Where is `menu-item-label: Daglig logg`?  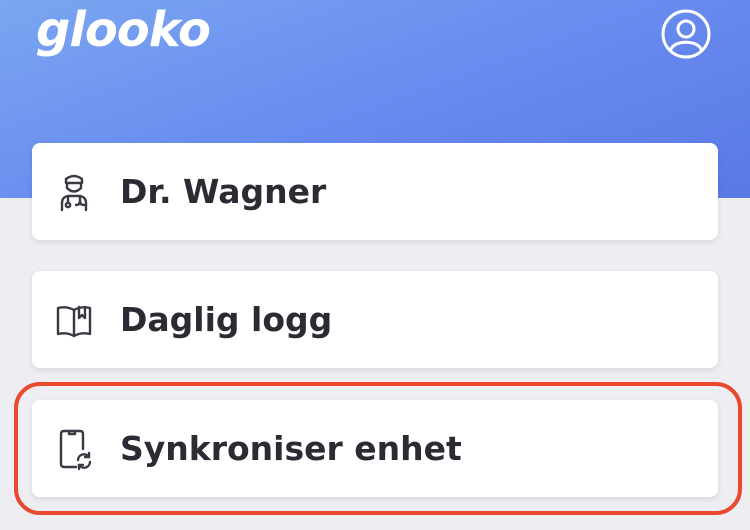 menu-item-label: Daglig logg is located at coordinates (226, 319).